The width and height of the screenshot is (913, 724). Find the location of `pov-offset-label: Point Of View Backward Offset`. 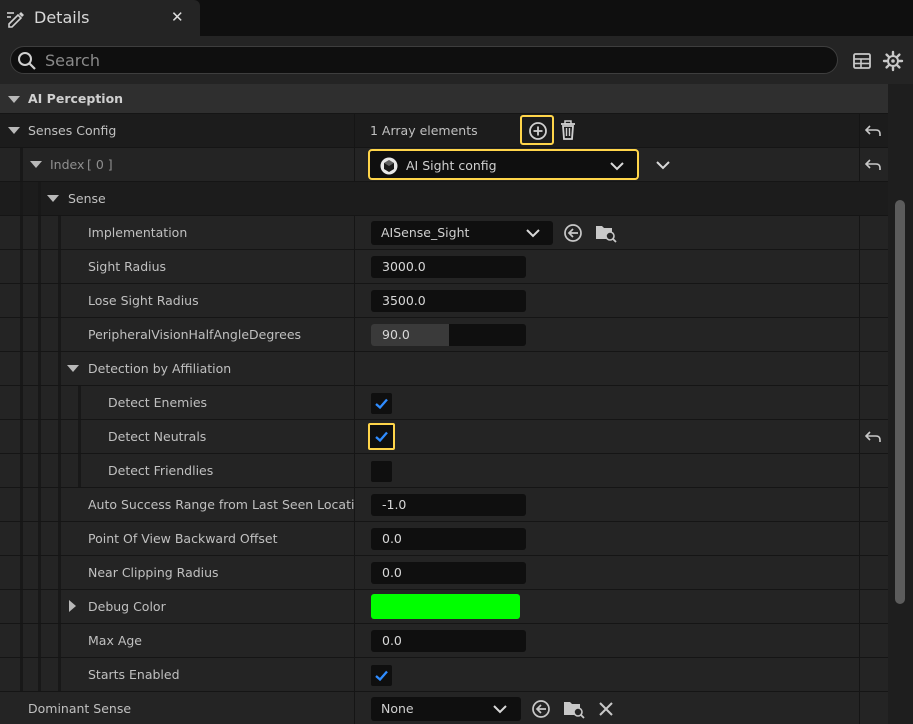

pov-offset-label: Point Of View Backward Offset is located at coordinates (183, 538).